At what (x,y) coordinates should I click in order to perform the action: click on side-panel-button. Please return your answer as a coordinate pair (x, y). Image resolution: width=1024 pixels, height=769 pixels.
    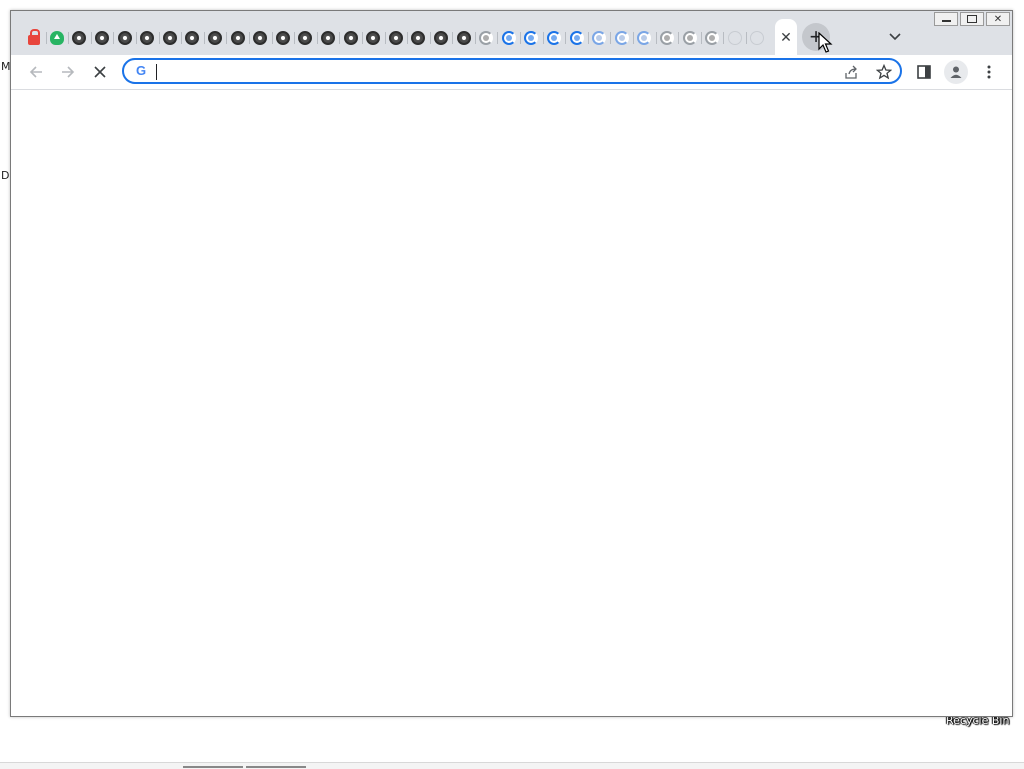
    Looking at the image, I should click on (924, 72).